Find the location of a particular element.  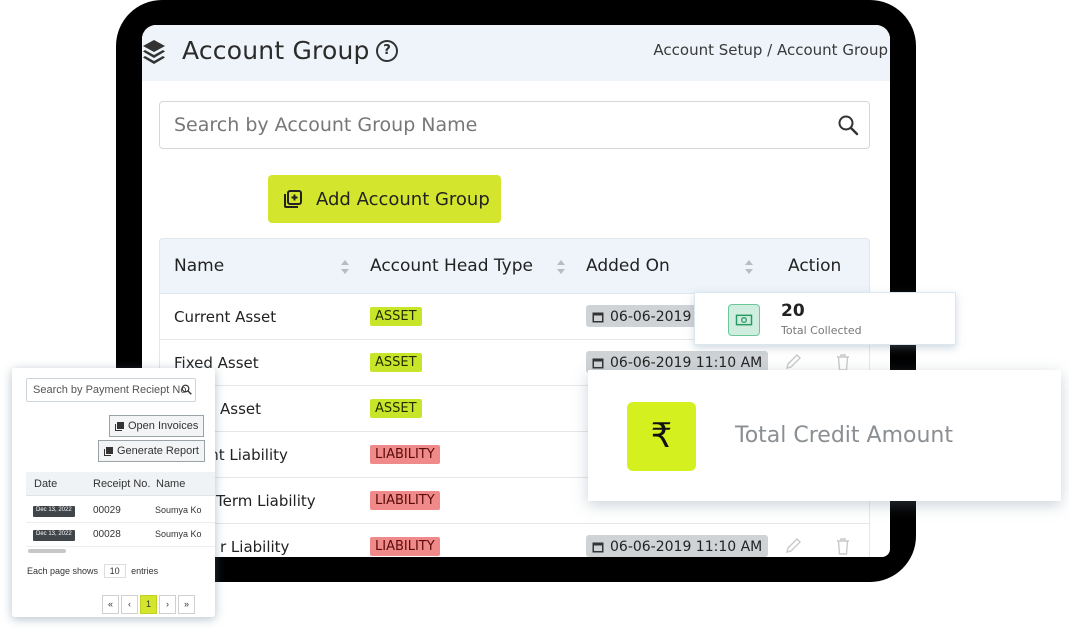

total-credit-card: ₹ Total Credit Amount is located at coordinates (824, 435).